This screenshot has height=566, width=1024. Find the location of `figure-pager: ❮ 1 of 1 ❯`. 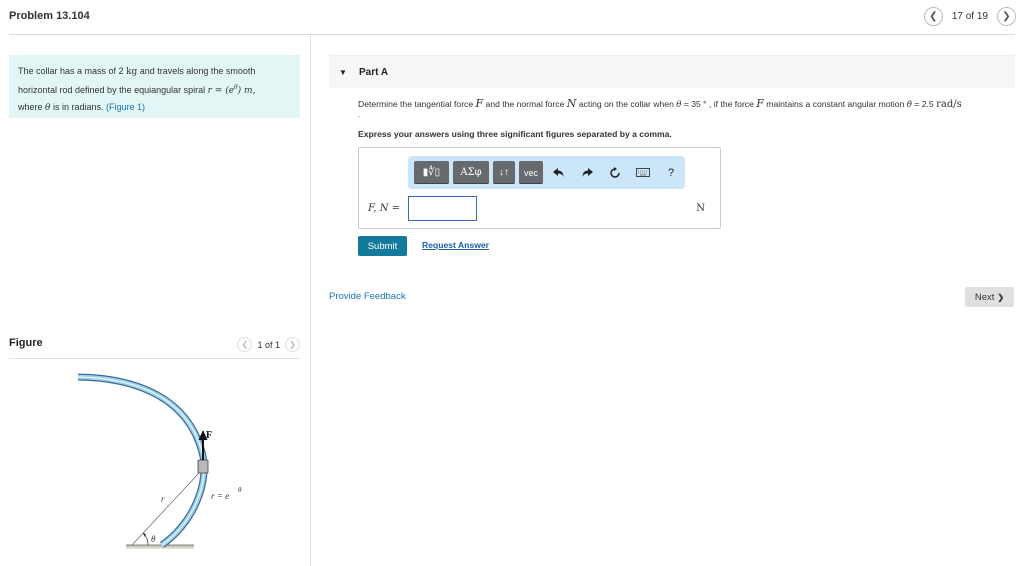

figure-pager: ❮ 1 of 1 ❯ is located at coordinates (268, 344).